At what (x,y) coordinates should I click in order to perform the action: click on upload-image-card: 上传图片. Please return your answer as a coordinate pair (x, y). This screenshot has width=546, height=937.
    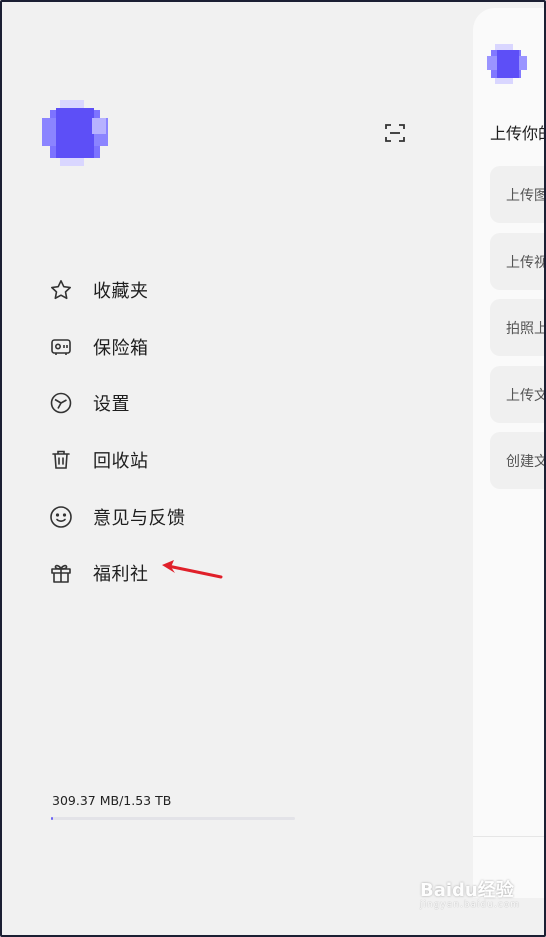
    Looking at the image, I should click on (518, 194).